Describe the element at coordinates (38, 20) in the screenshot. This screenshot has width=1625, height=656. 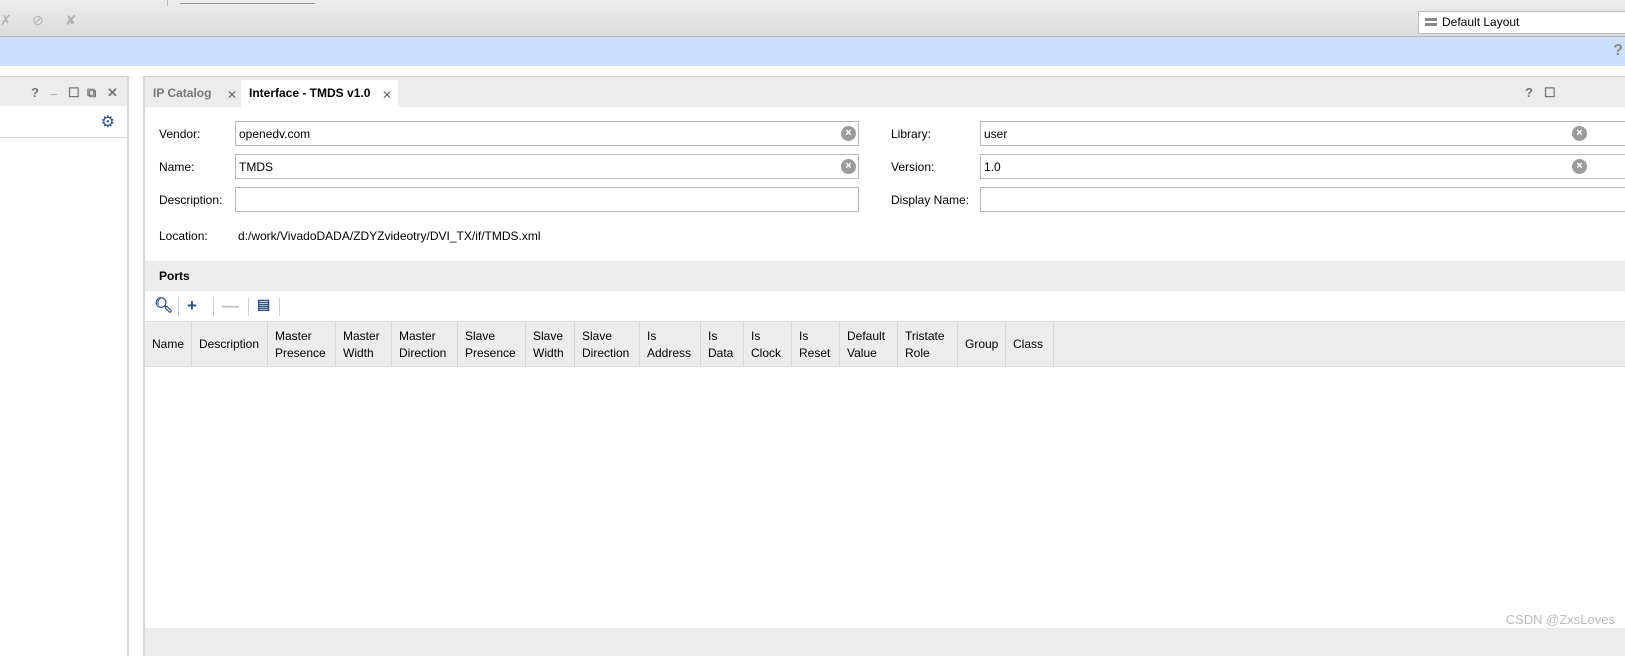
I see `disabled-tool-icon: ⊘` at that location.